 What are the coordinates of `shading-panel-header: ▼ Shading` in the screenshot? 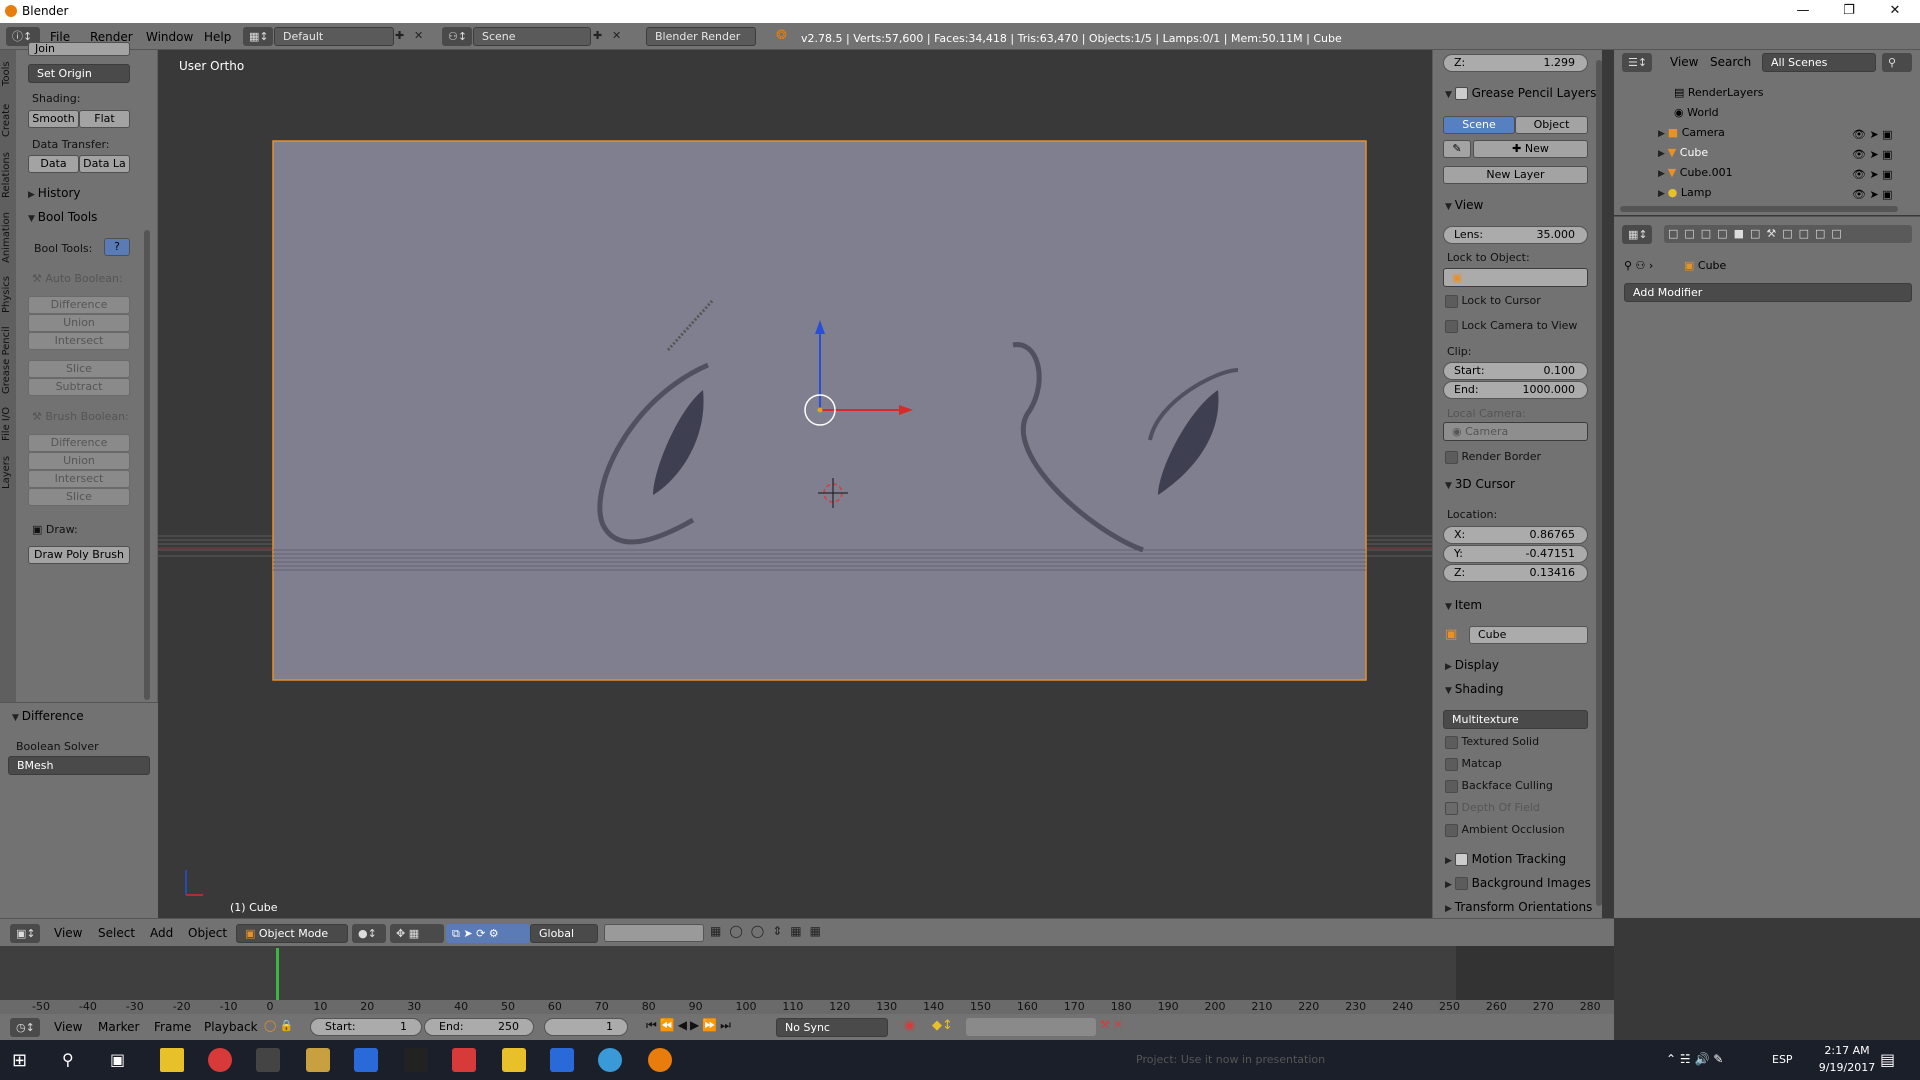 It's located at (1474, 689).